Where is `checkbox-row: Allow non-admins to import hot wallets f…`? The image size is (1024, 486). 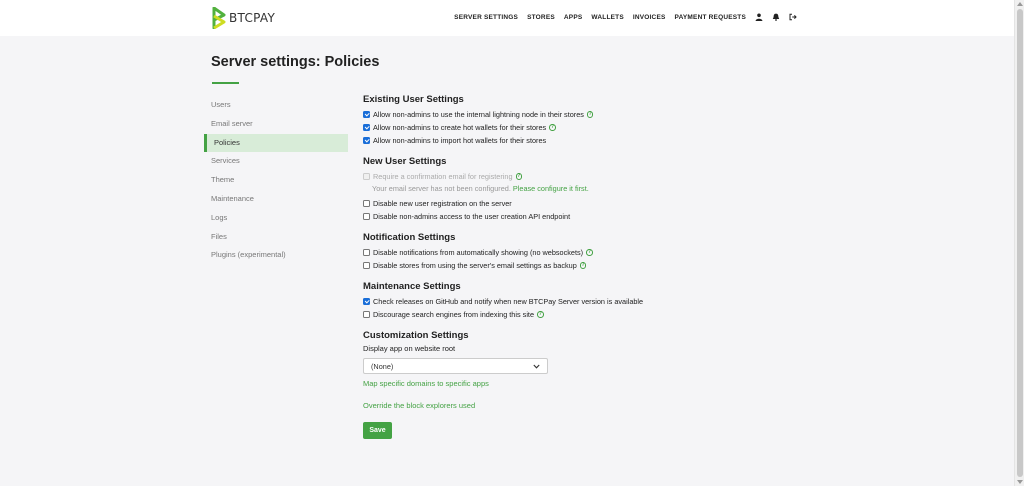 checkbox-row: Allow non-admins to import hot wallets f… is located at coordinates (583, 140).